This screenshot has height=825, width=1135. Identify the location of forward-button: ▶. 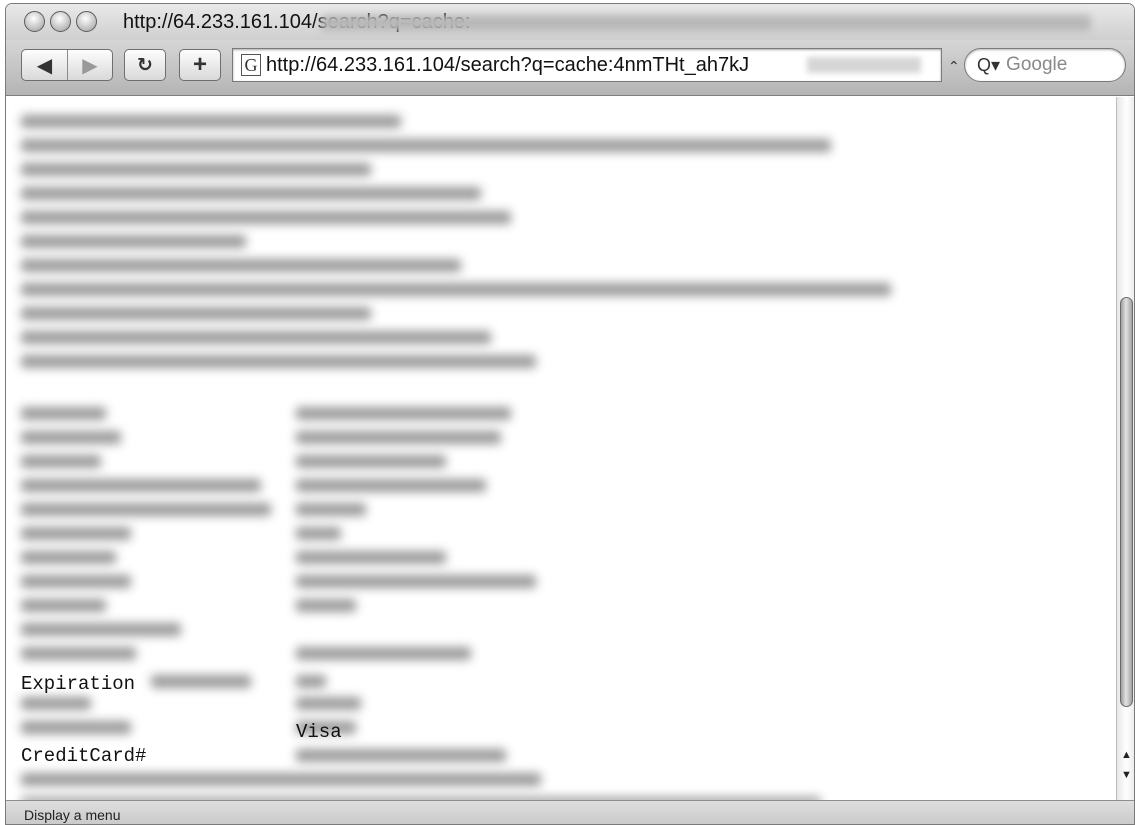
(89, 65).